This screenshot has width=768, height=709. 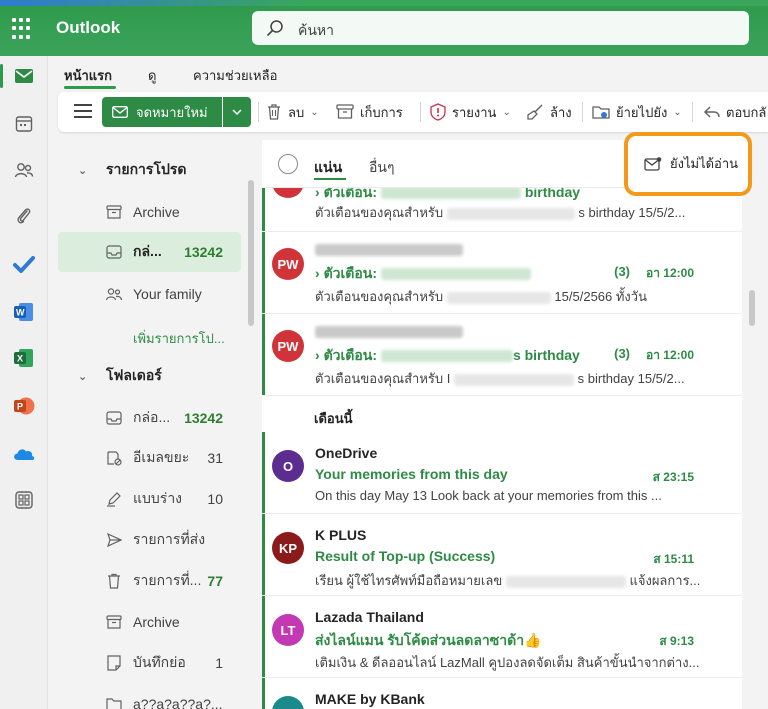 I want to click on calendar-icon, so click(x=24, y=124).